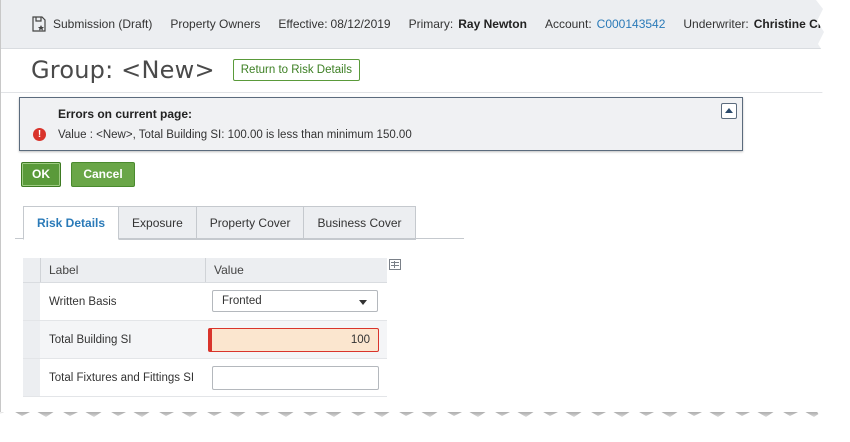 This screenshot has height=442, width=850. I want to click on column-header-label: Label, so click(63, 270).